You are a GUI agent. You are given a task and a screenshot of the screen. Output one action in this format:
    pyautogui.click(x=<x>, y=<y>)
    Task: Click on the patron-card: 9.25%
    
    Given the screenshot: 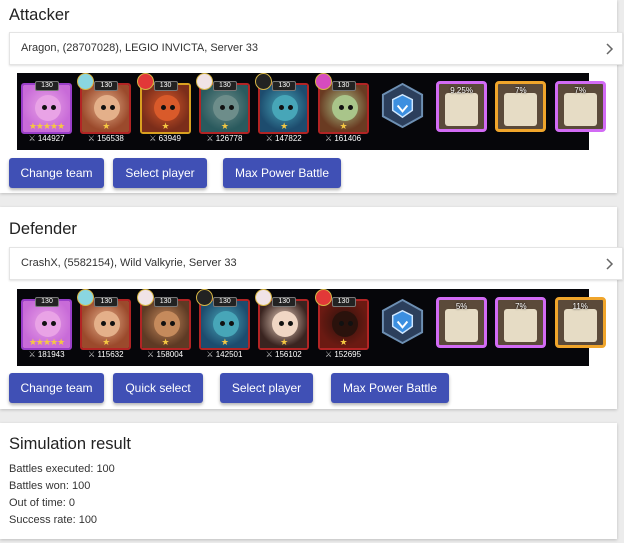 What is the action you would take?
    pyautogui.click(x=462, y=106)
    